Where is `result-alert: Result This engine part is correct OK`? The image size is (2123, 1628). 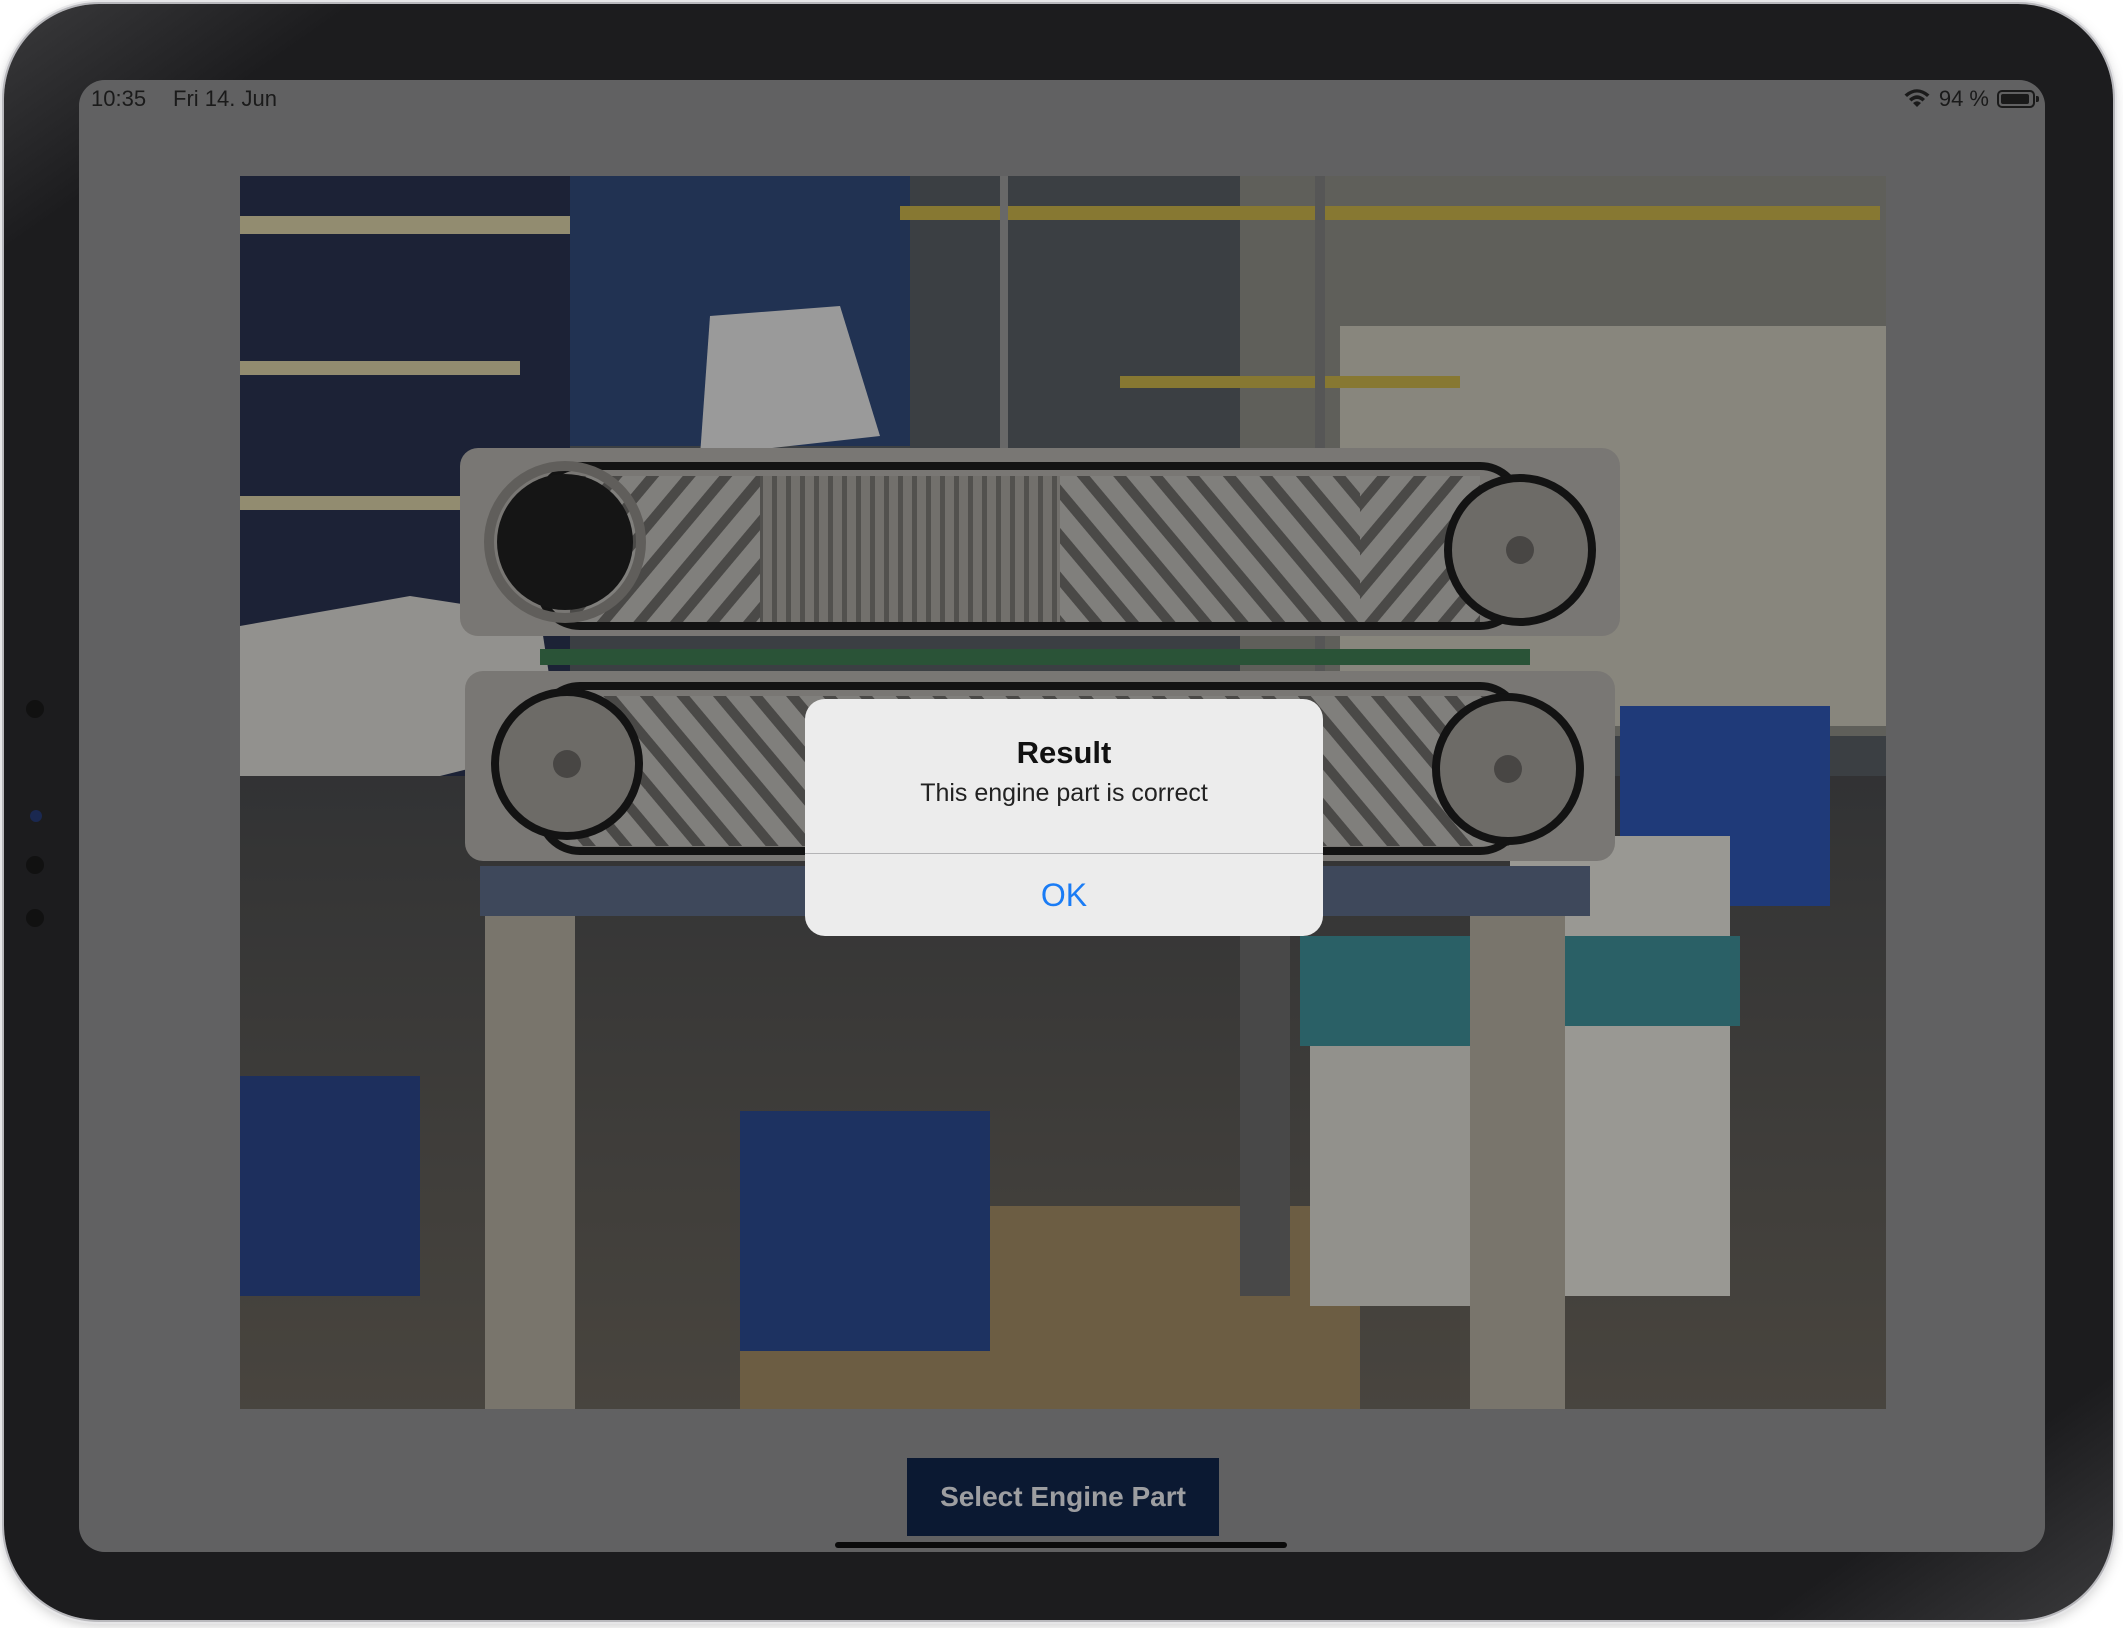
result-alert: Result This engine part is correct OK is located at coordinates (1064, 817).